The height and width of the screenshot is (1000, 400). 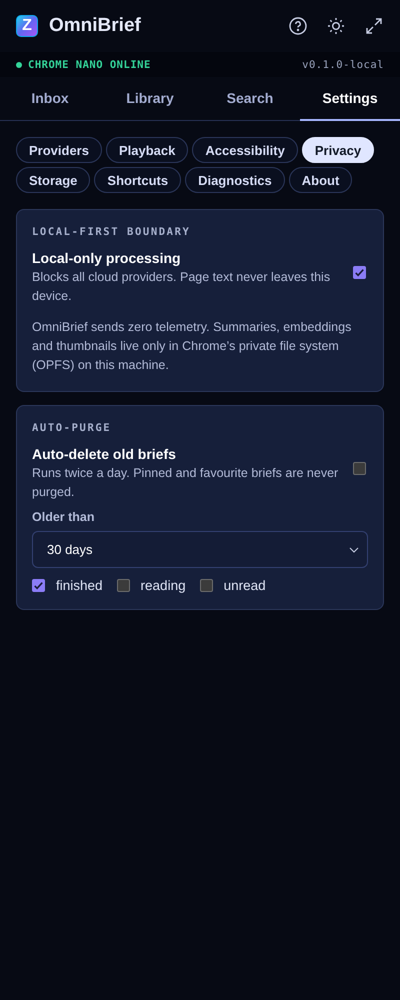 I want to click on status-text: CHROME NANO ONLINE, so click(x=90, y=64).